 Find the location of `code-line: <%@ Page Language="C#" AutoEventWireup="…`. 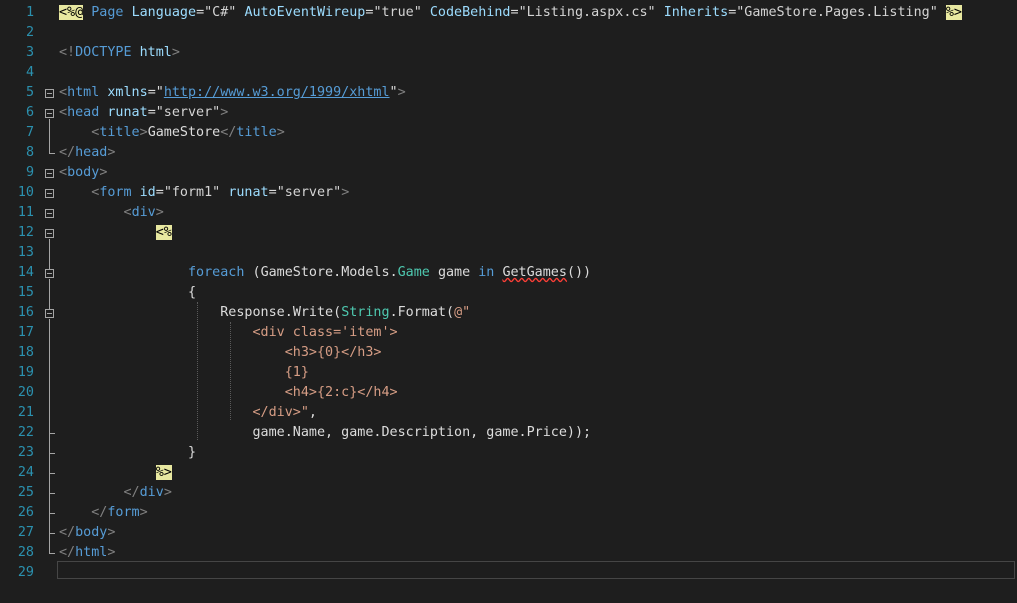

code-line: <%@ Page Language="C#" AutoEventWireup="… is located at coordinates (508, 13).